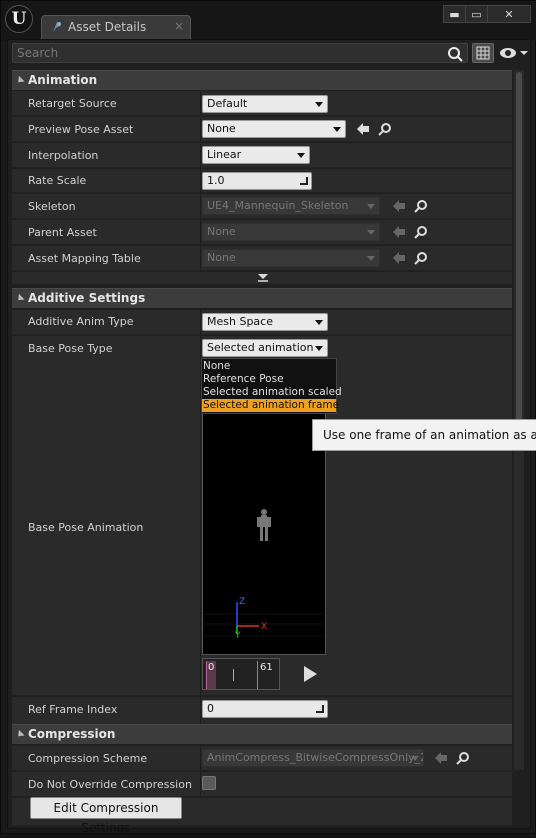 The image size is (536, 838). Describe the element at coordinates (257, 181) in the screenshot. I see `rate-scale-input: 1.0` at that location.